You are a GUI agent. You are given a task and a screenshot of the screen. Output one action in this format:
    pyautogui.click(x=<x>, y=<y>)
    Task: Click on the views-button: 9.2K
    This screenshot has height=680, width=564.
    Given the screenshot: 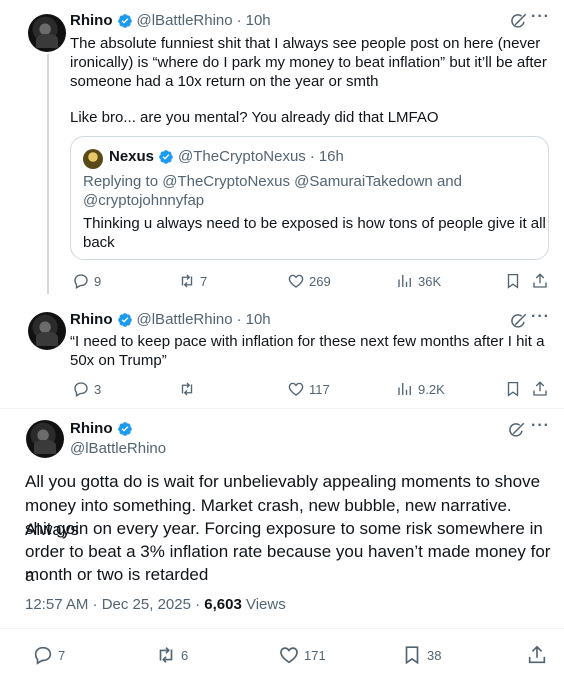 What is the action you would take?
    pyautogui.click(x=420, y=389)
    